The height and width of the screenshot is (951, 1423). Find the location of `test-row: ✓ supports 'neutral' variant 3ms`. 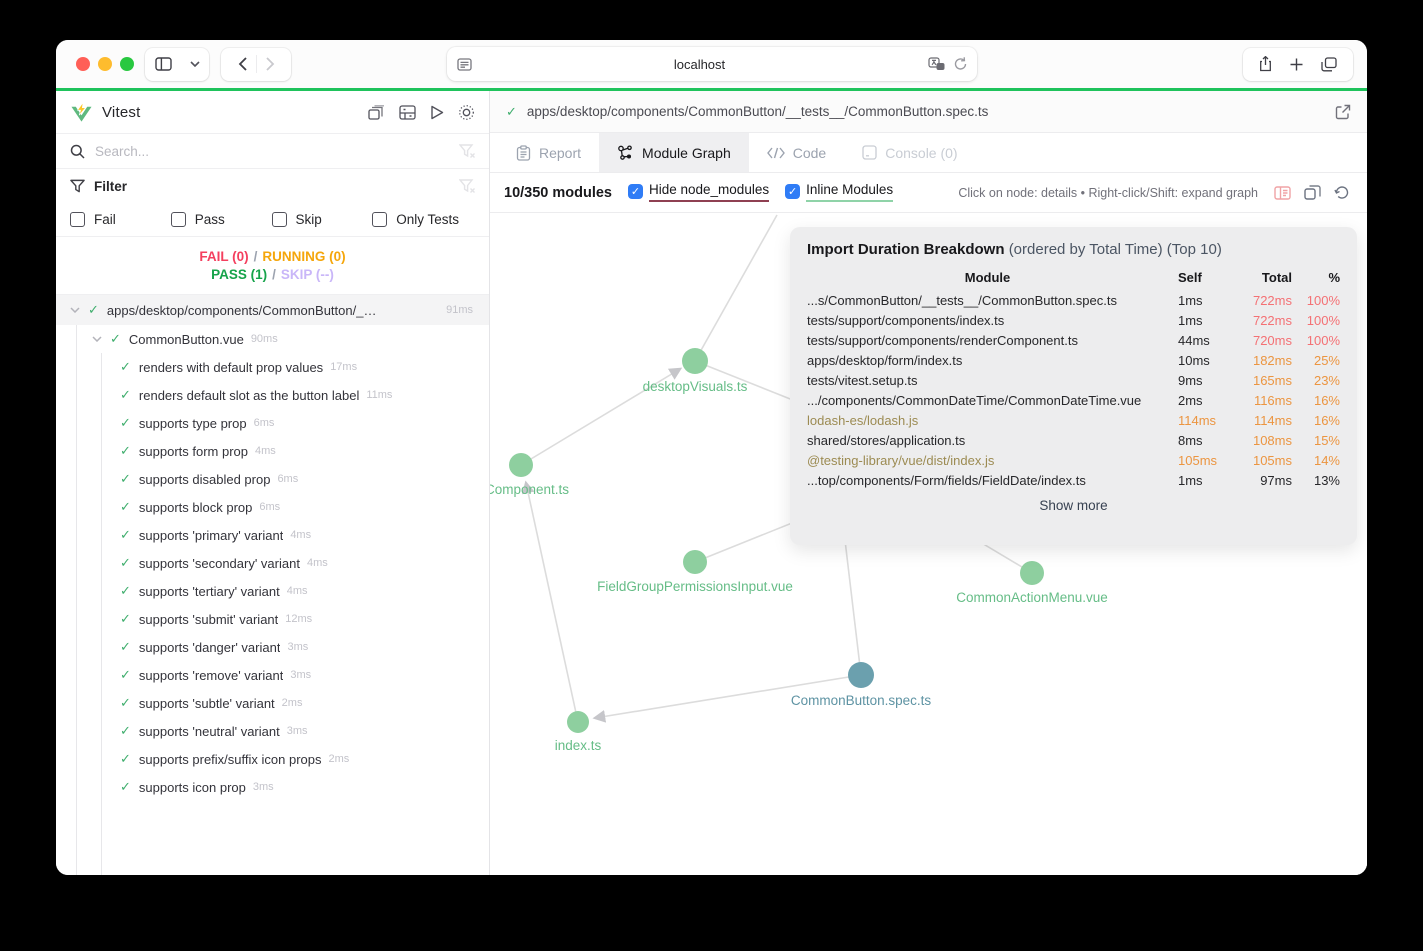

test-row: ✓ supports 'neutral' variant 3ms is located at coordinates (272, 731).